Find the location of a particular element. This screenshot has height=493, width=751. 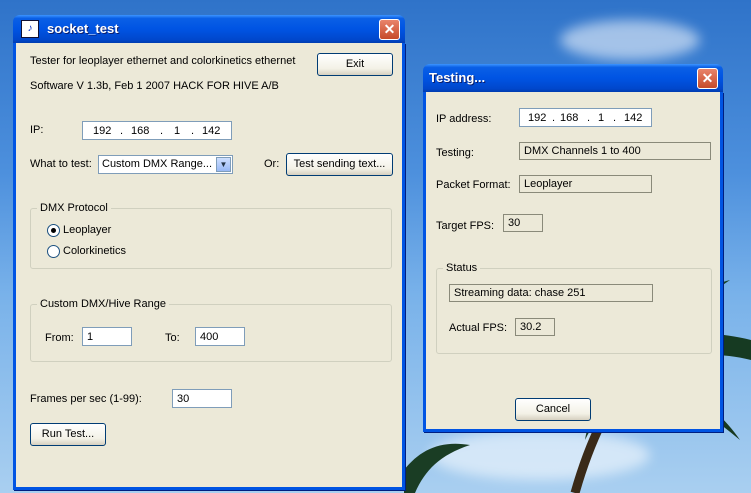

status-label: Status is located at coordinates (462, 268).